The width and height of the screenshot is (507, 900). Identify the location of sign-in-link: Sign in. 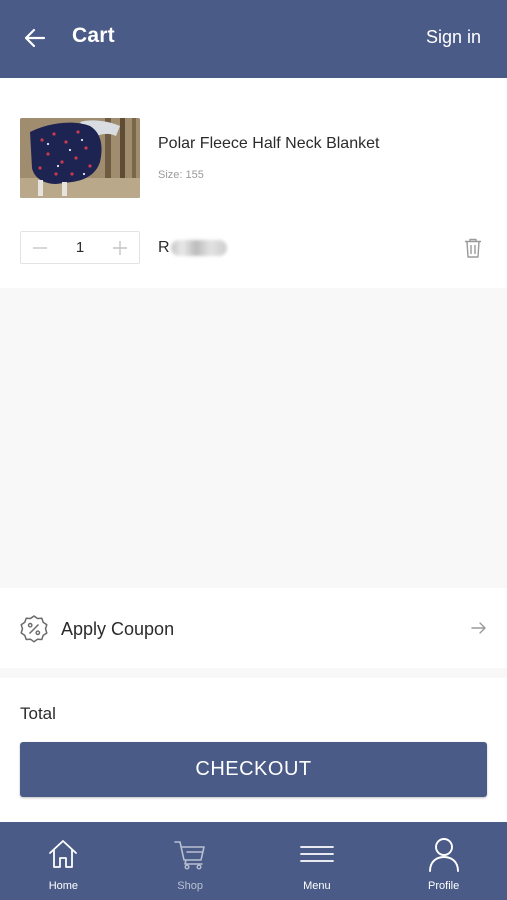
(453, 37).